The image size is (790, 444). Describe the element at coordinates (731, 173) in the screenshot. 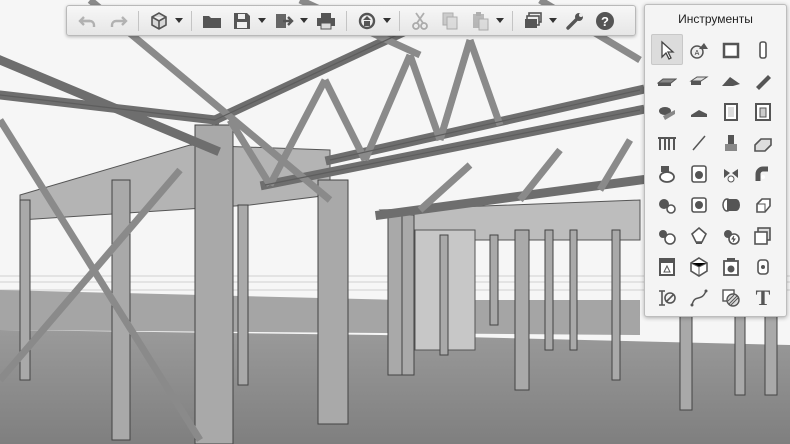

I see `tool-valve` at that location.